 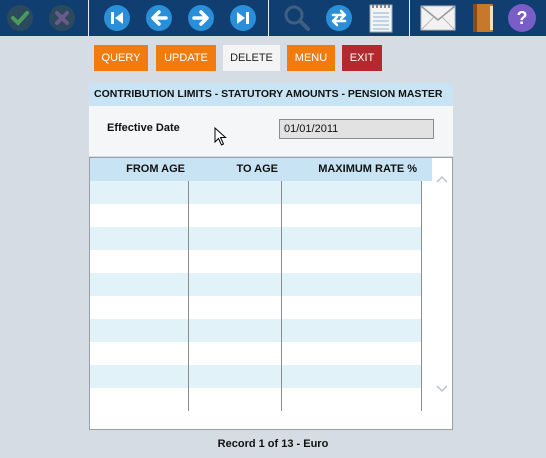 What do you see at coordinates (20, 18) in the screenshot?
I see `check-icon` at bounding box center [20, 18].